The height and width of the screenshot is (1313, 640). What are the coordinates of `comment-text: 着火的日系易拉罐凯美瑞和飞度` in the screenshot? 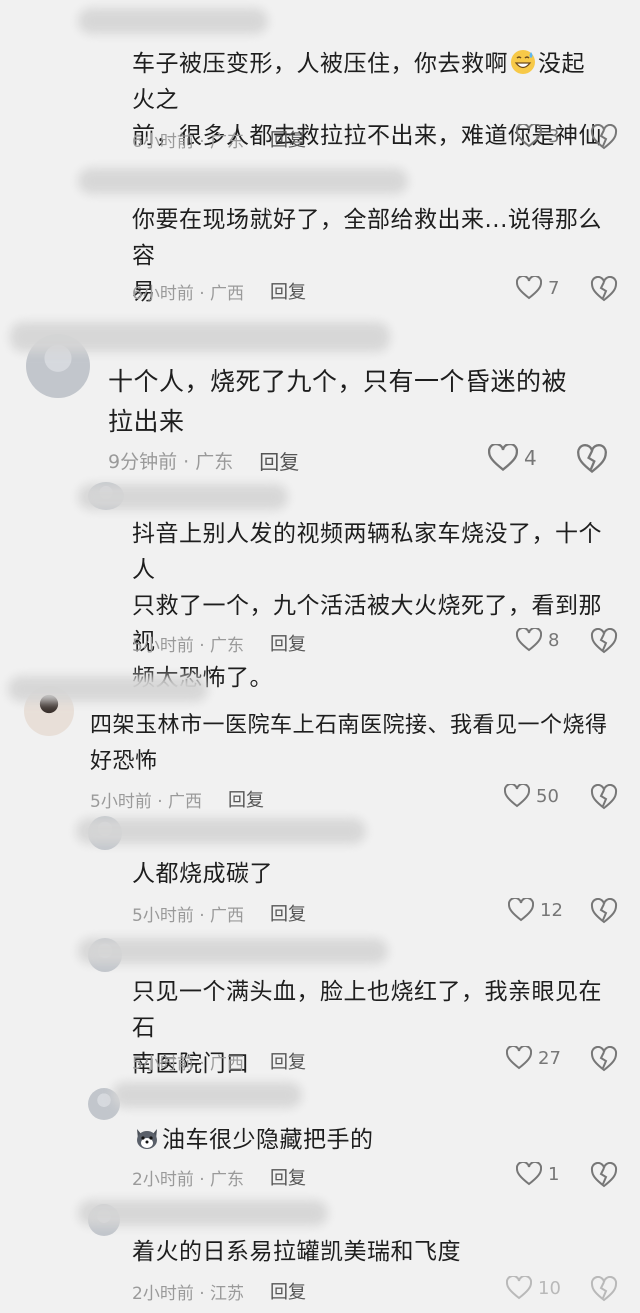 It's located at (296, 1252).